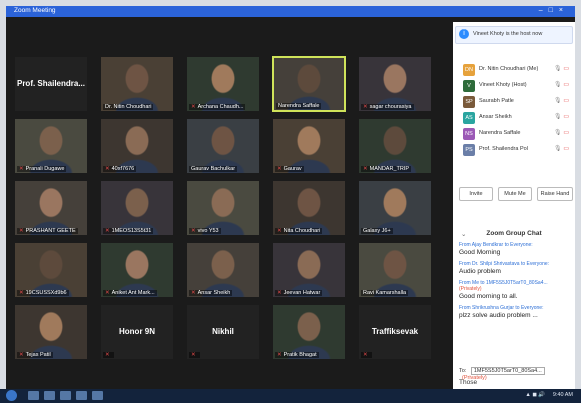 The height and width of the screenshot is (403, 581). Describe the element at coordinates (514, 86) in the screenshot. I see `participant-row: V Vineet Khoty (Host) 🎙 ▭` at that location.